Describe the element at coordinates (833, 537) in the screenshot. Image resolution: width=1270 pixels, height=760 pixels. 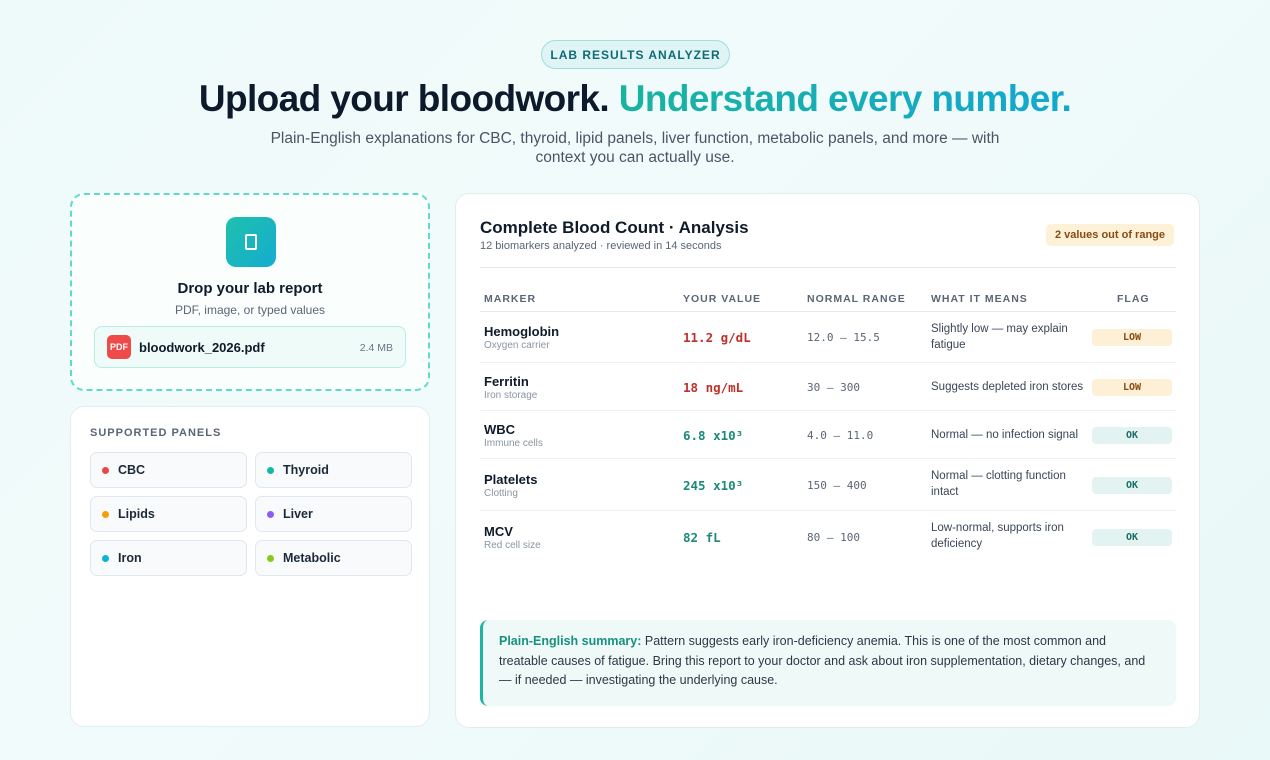
I see `normal-range: 80 – 100` at that location.